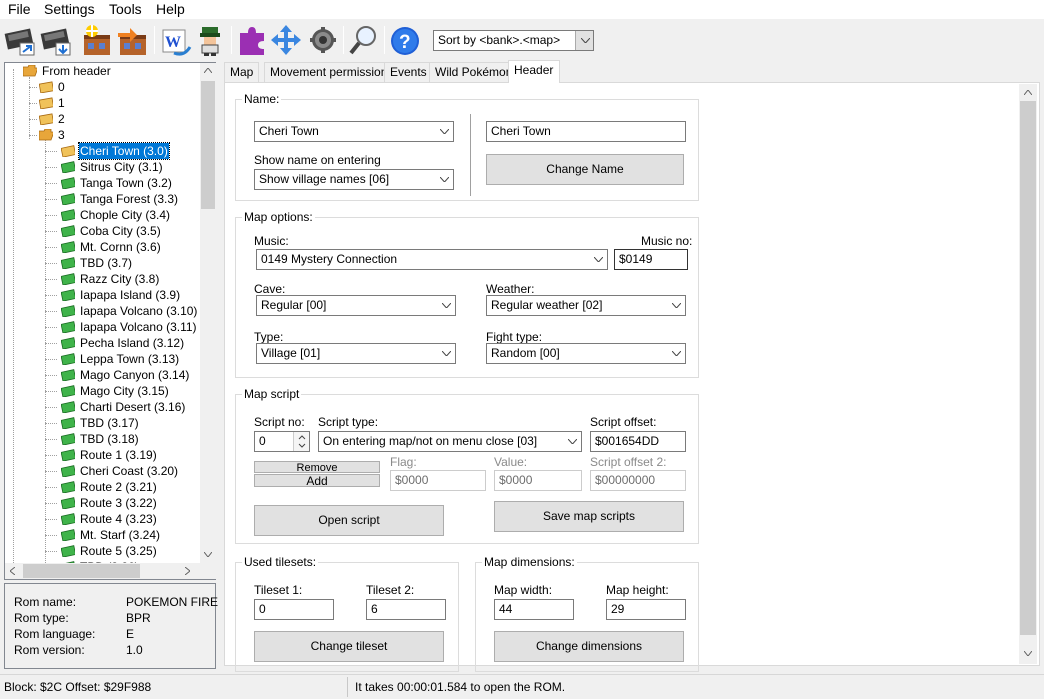  I want to click on tab-events: Events, so click(408, 72).